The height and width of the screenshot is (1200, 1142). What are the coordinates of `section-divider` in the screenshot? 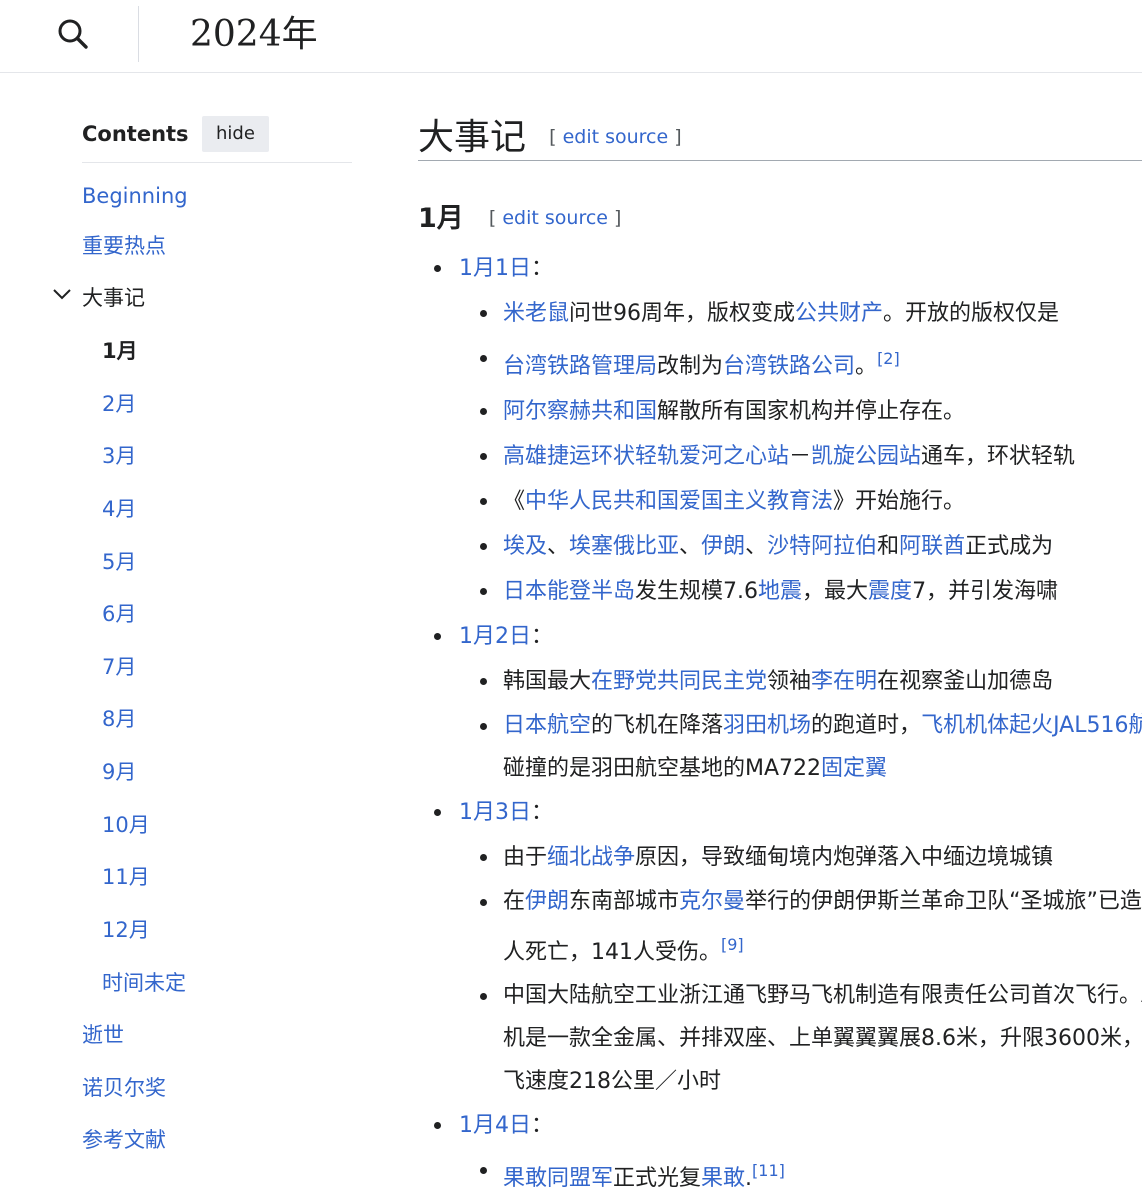 It's located at (780, 160).